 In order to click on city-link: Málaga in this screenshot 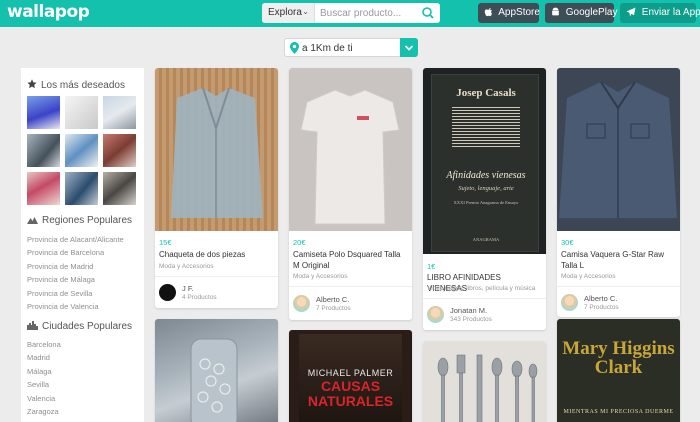, I will do `click(44, 371)`.